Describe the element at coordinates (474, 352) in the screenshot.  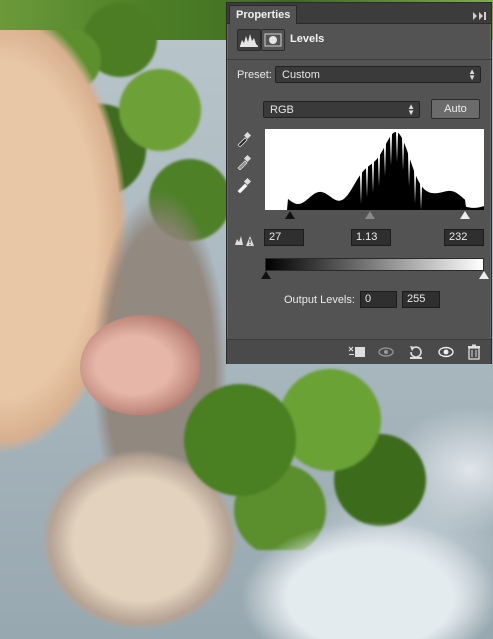
I see `trash-icon` at that location.